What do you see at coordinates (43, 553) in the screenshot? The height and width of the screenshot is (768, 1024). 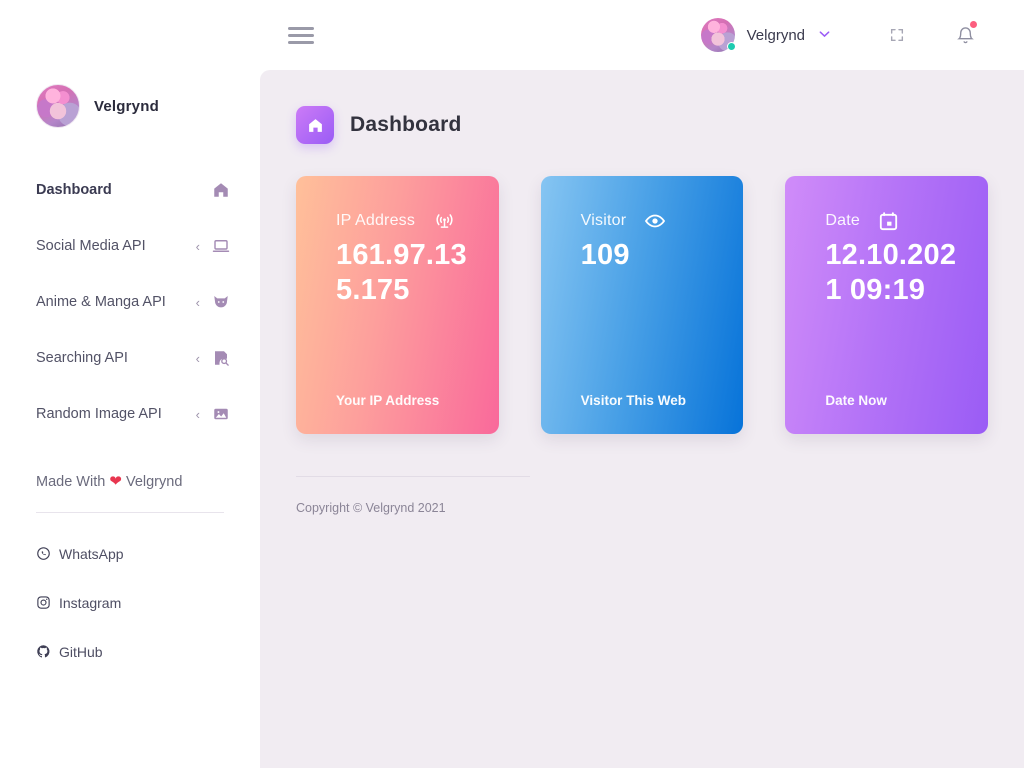 I see `whatsapp-icon` at bounding box center [43, 553].